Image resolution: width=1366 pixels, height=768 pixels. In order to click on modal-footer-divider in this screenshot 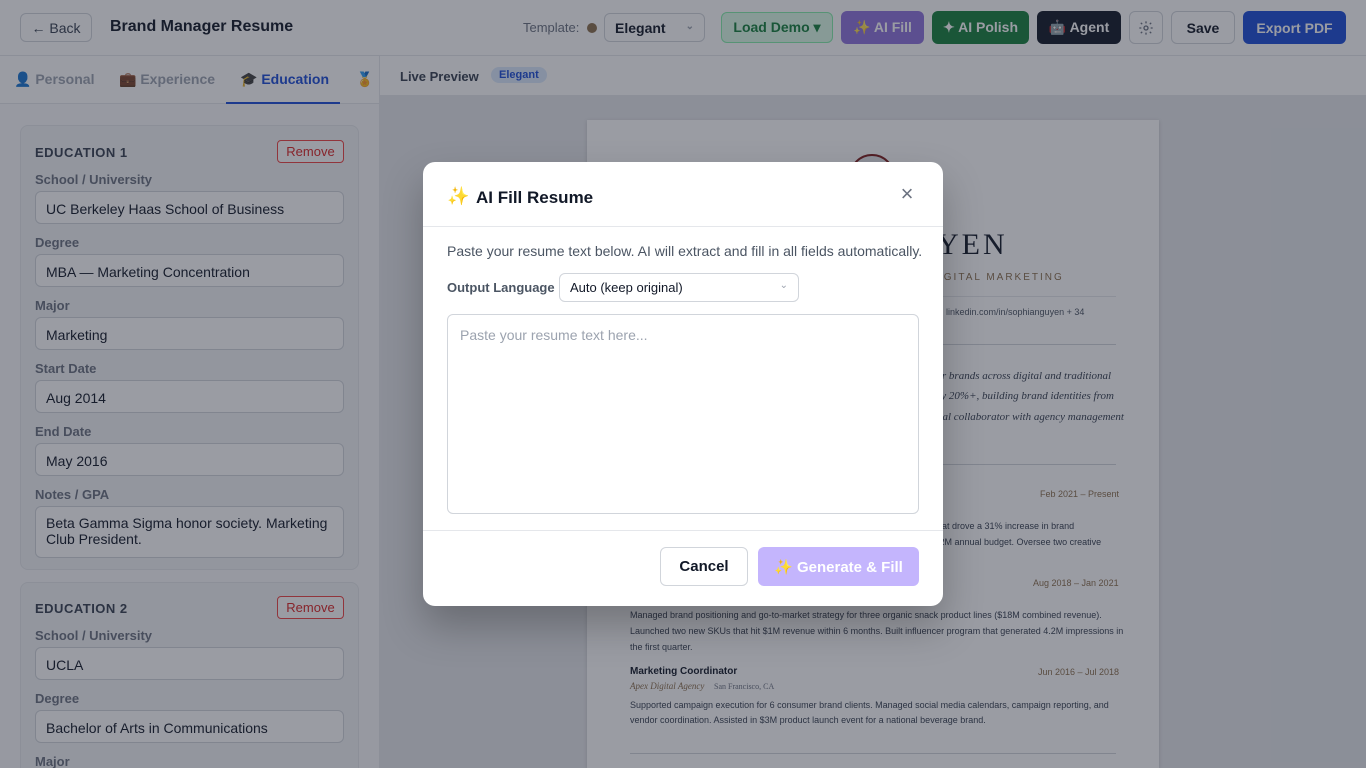, I will do `click(683, 530)`.